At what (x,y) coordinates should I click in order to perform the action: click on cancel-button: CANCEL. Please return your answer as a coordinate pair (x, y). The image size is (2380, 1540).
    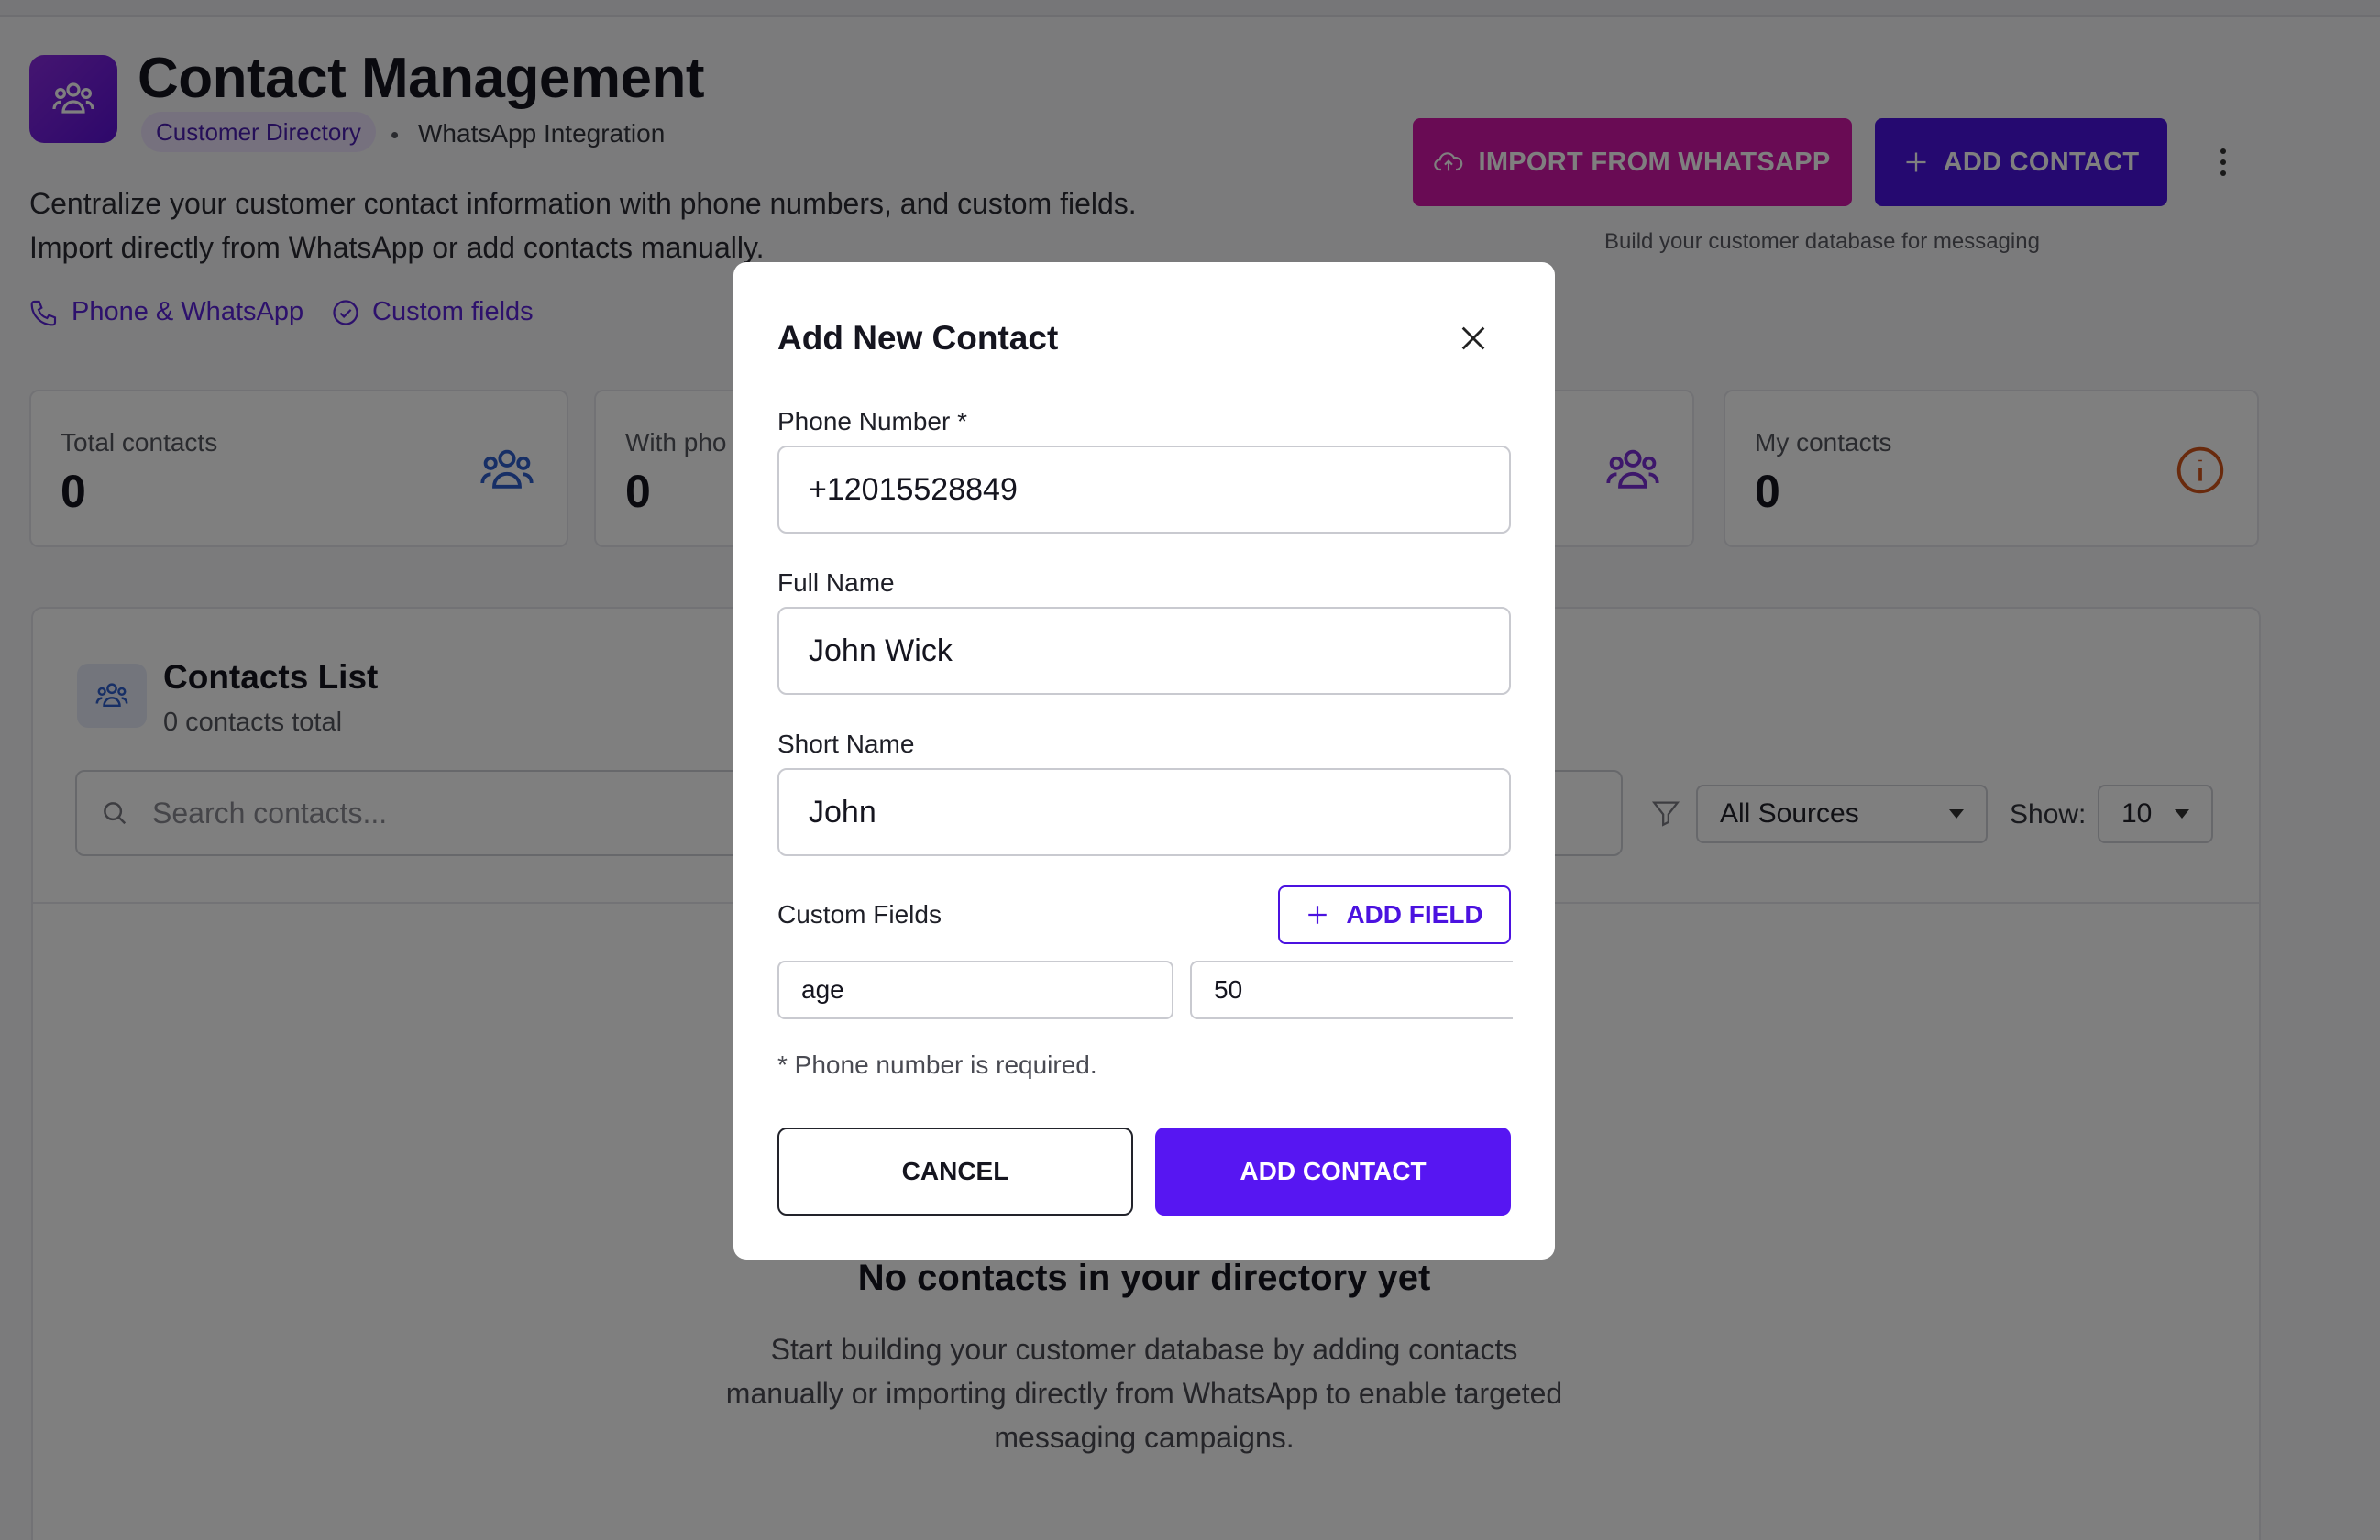
    Looking at the image, I should click on (955, 1172).